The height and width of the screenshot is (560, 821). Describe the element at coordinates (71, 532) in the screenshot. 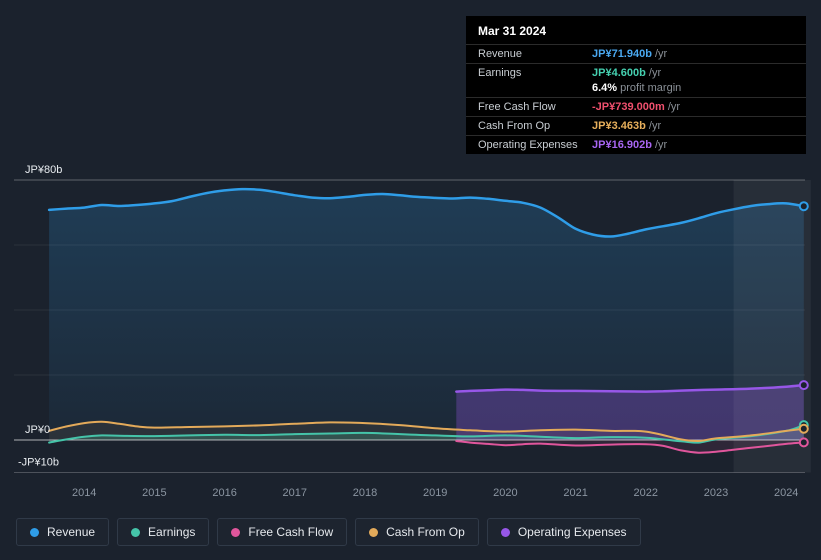

I see `legend-item-label: Revenue` at that location.